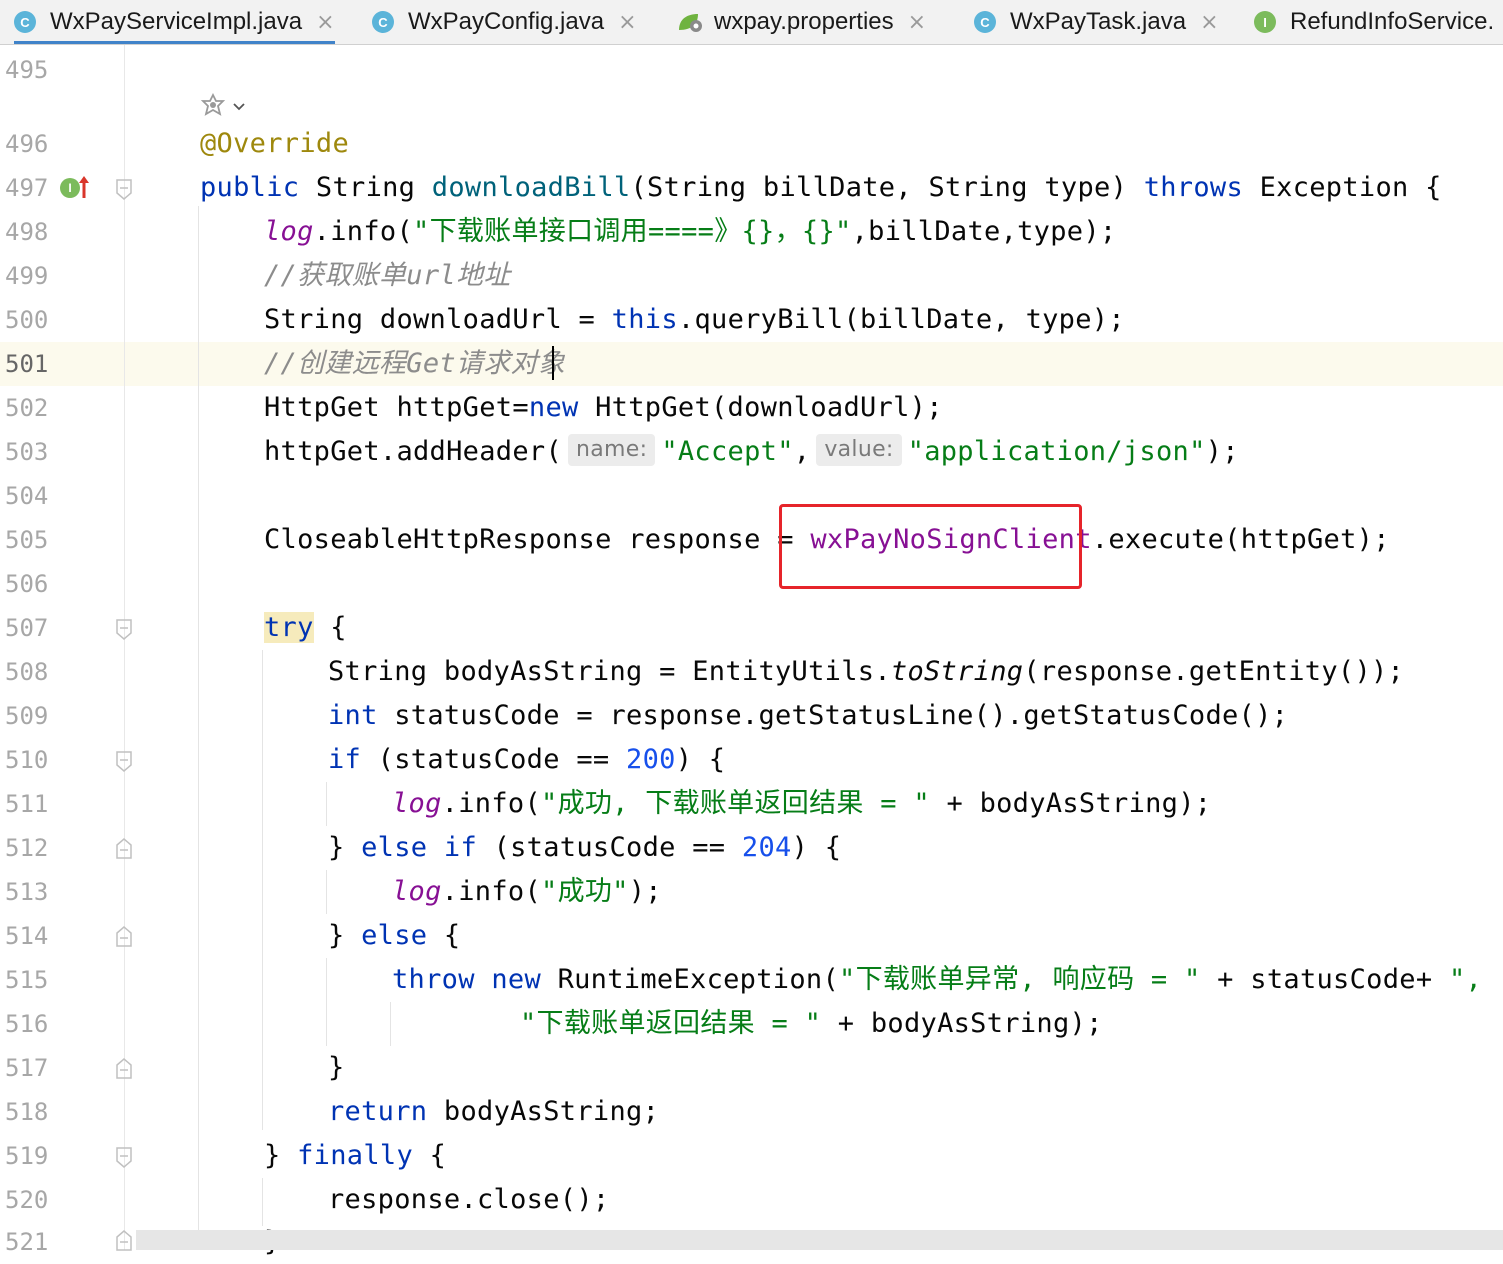  I want to click on keyword: else, so click(394, 935).